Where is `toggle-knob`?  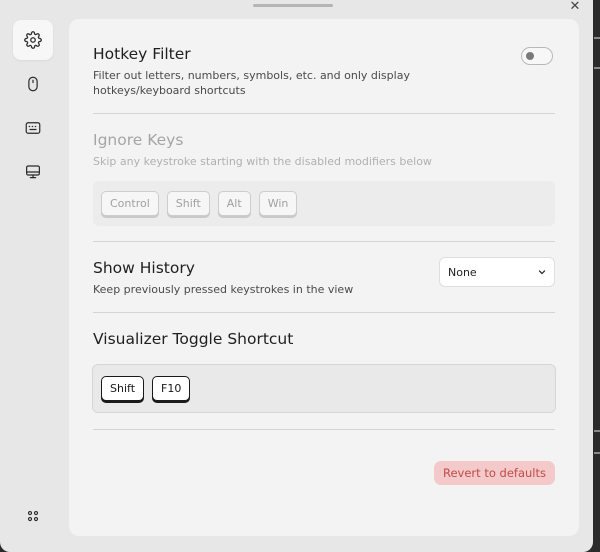 toggle-knob is located at coordinates (530, 56).